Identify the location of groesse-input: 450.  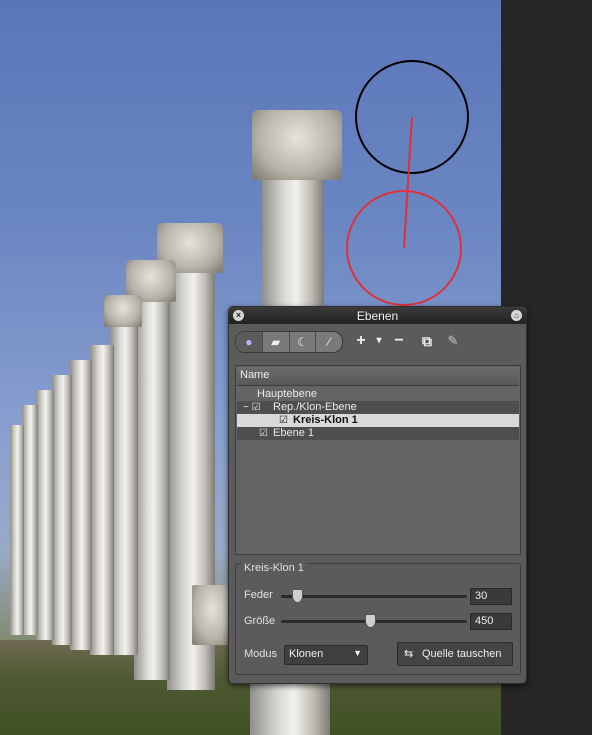
(491, 621).